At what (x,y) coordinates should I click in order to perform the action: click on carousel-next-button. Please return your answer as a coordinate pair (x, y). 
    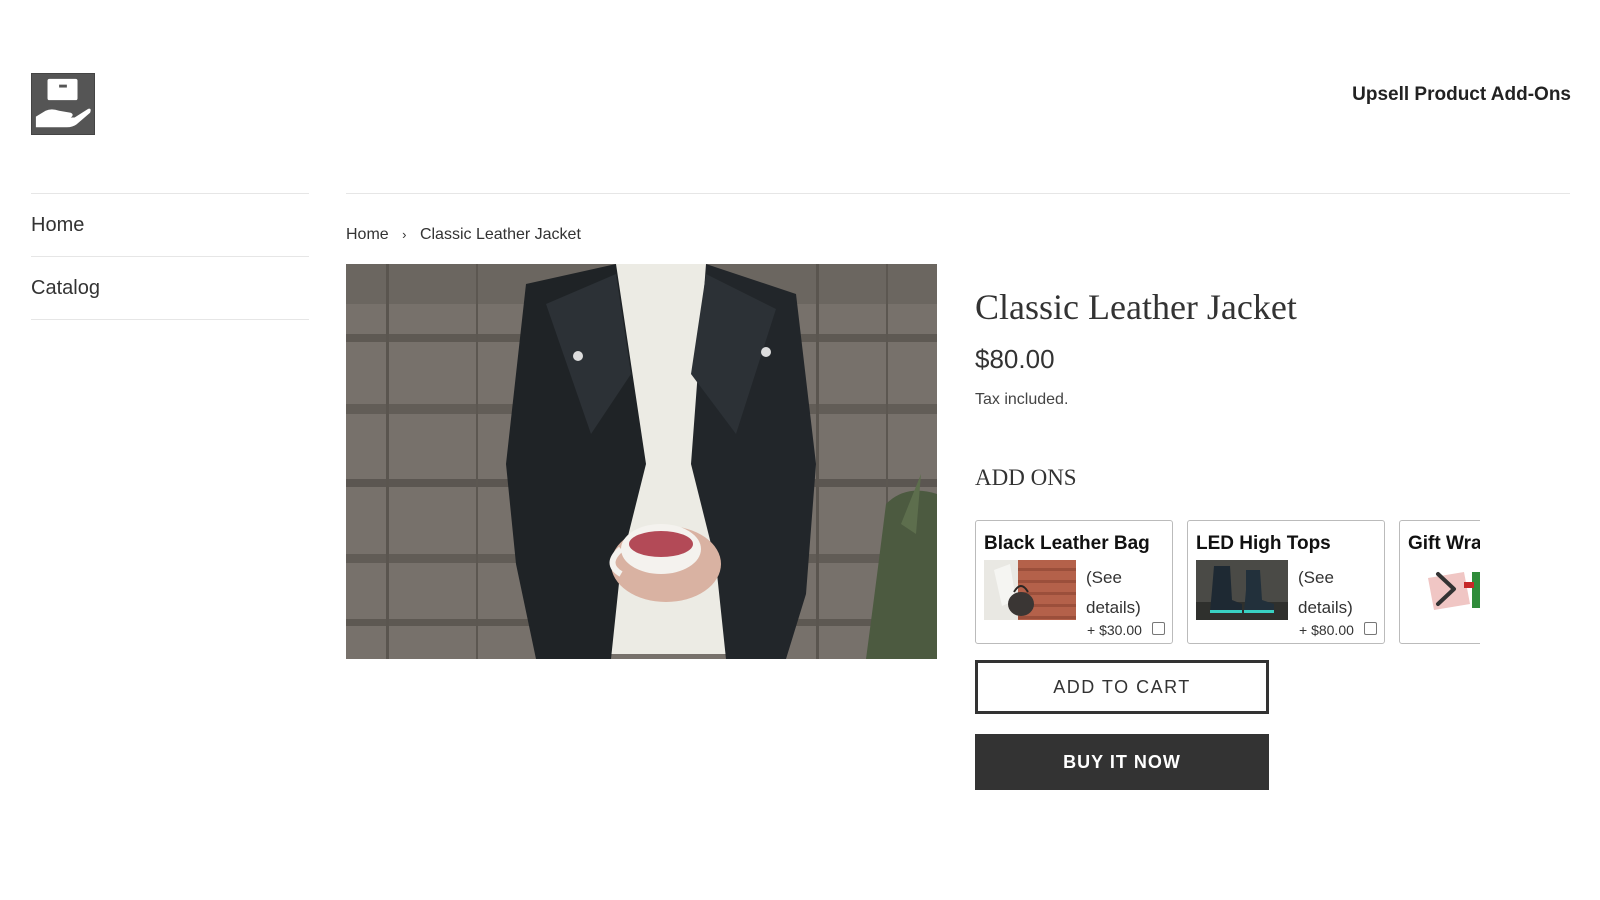
    Looking at the image, I should click on (1446, 589).